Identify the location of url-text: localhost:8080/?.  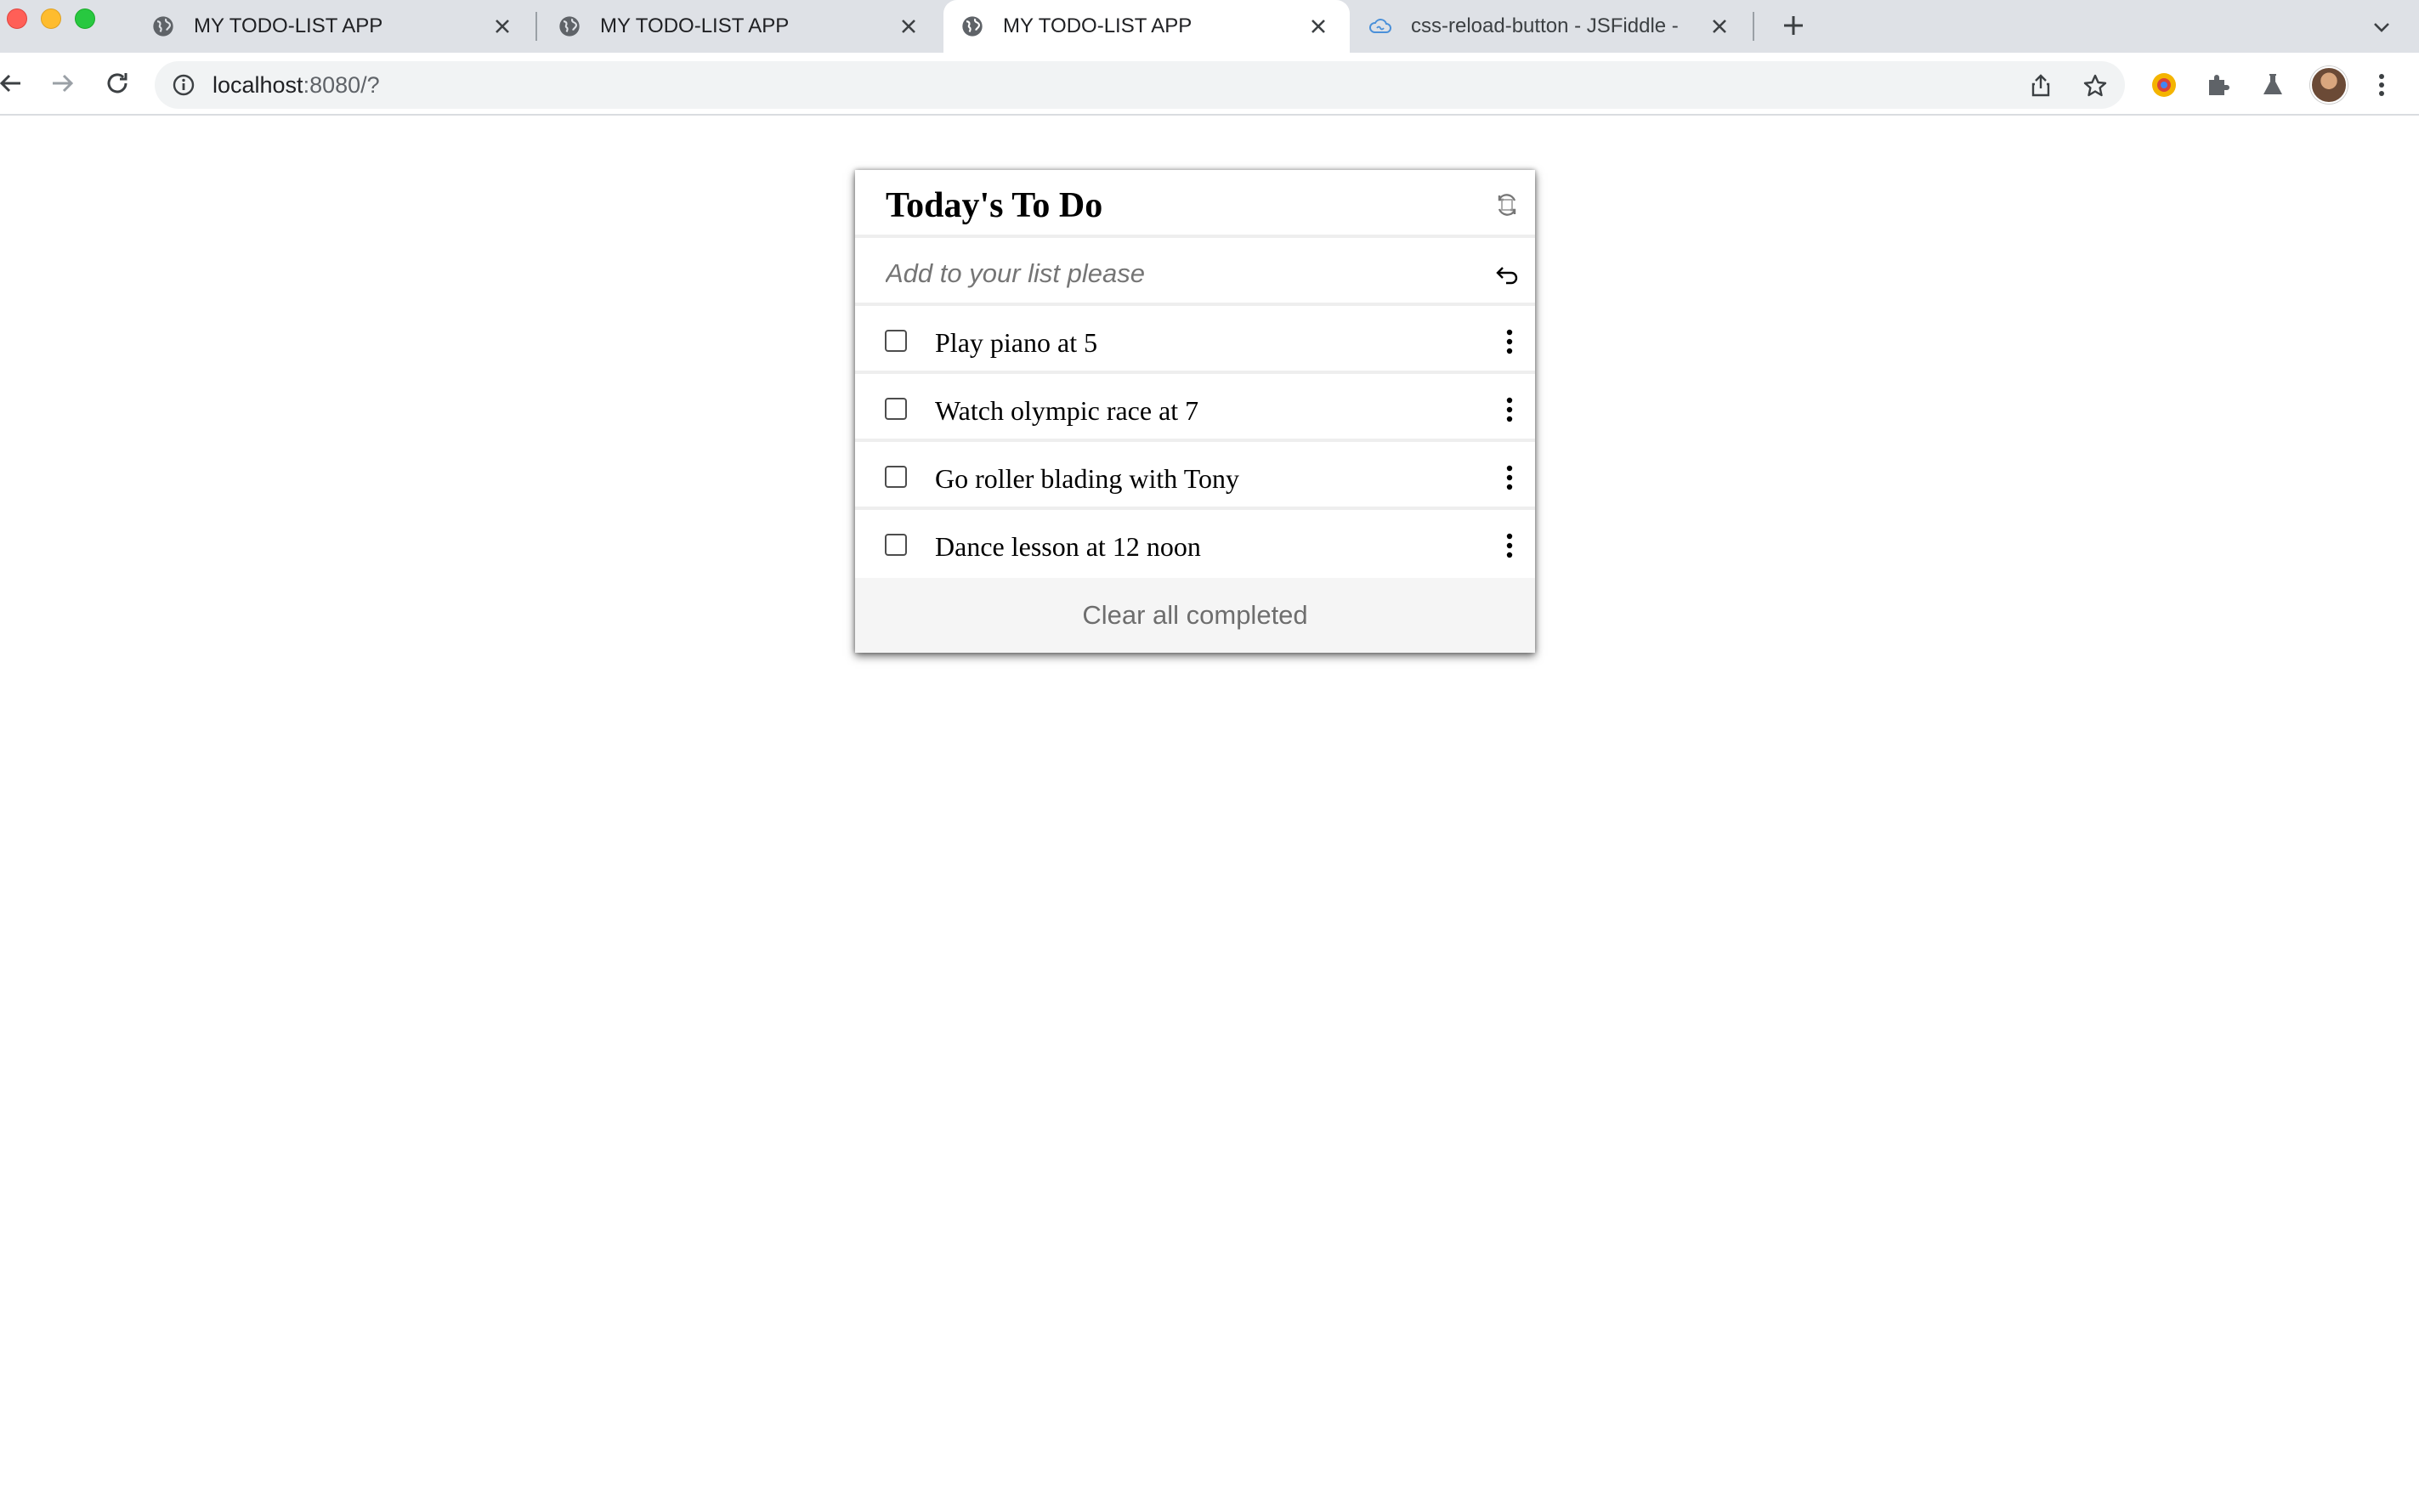
(296, 85).